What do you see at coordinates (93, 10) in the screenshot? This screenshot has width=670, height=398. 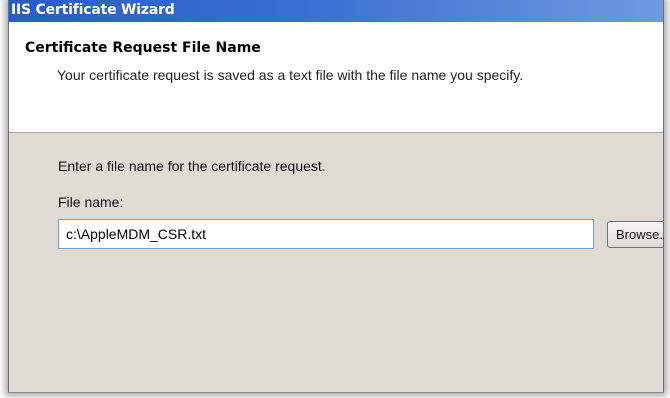 I see `window-title: IIS Certificate Wizard` at bounding box center [93, 10].